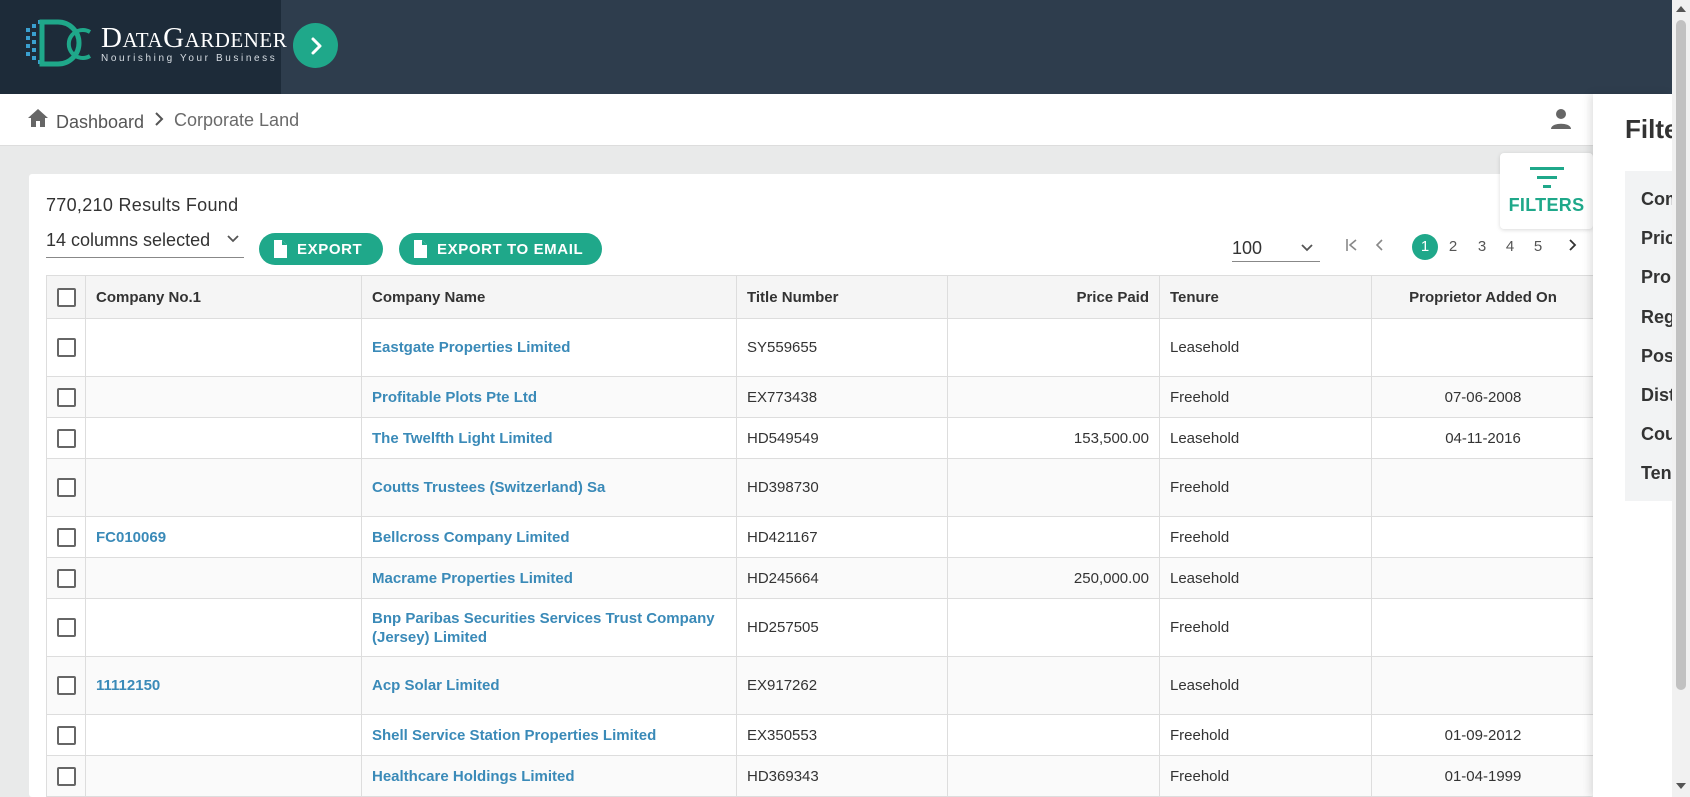  I want to click on logo: DATAGARDENER Nourishing Your Business, so click(143, 47).